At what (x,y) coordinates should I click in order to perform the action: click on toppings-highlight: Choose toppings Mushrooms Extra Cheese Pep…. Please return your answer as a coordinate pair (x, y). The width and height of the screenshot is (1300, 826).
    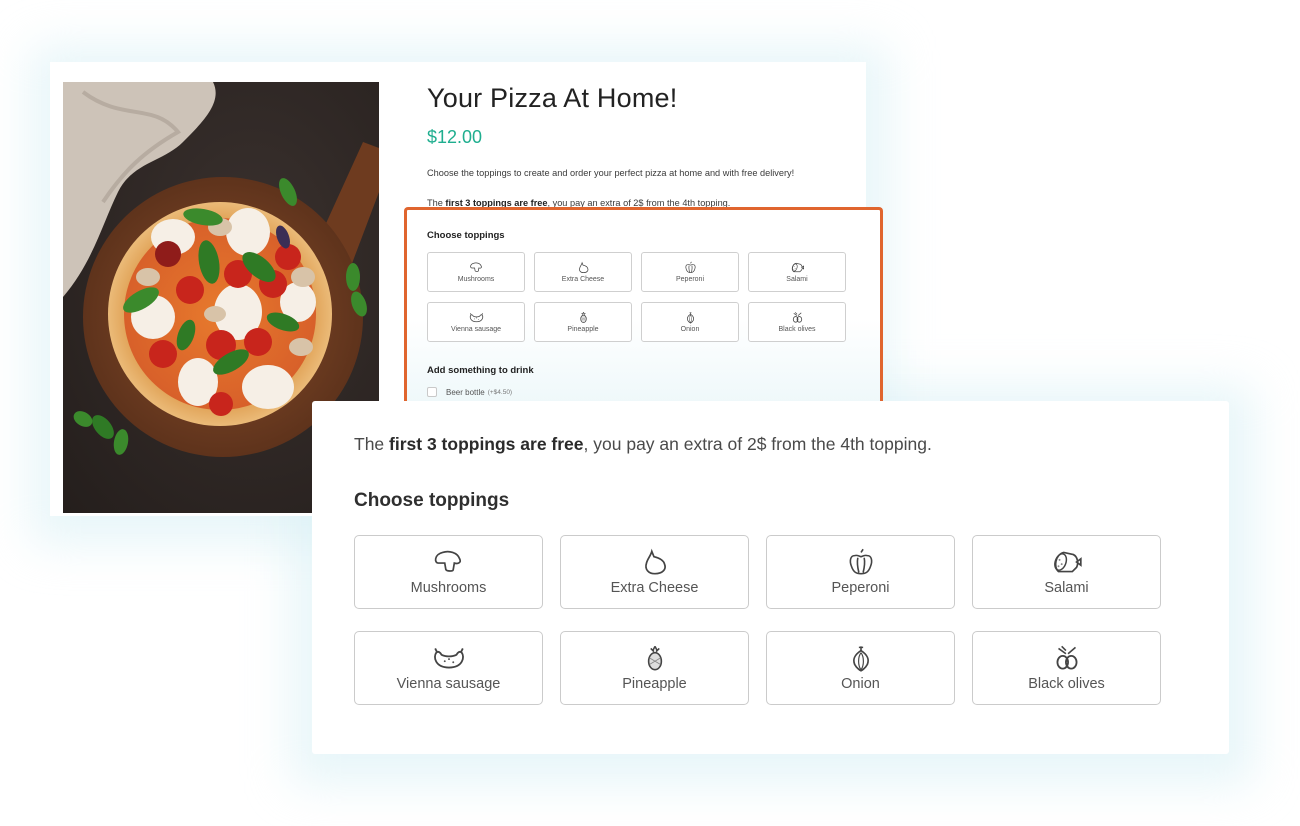
    Looking at the image, I should click on (643, 307).